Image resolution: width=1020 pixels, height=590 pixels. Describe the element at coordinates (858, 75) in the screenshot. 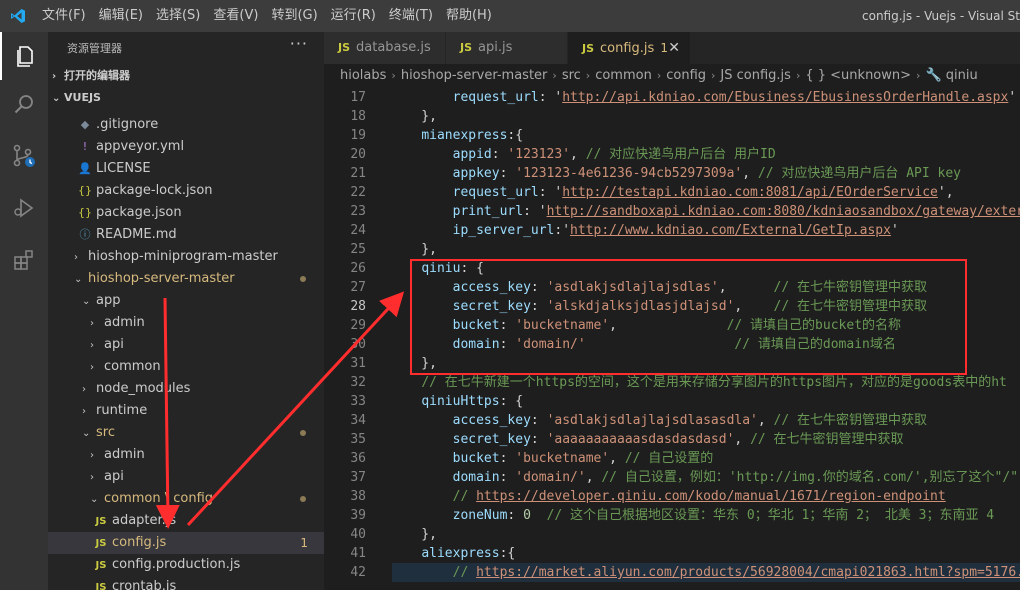

I see `breadcrumb-item: { } <unknown>` at that location.